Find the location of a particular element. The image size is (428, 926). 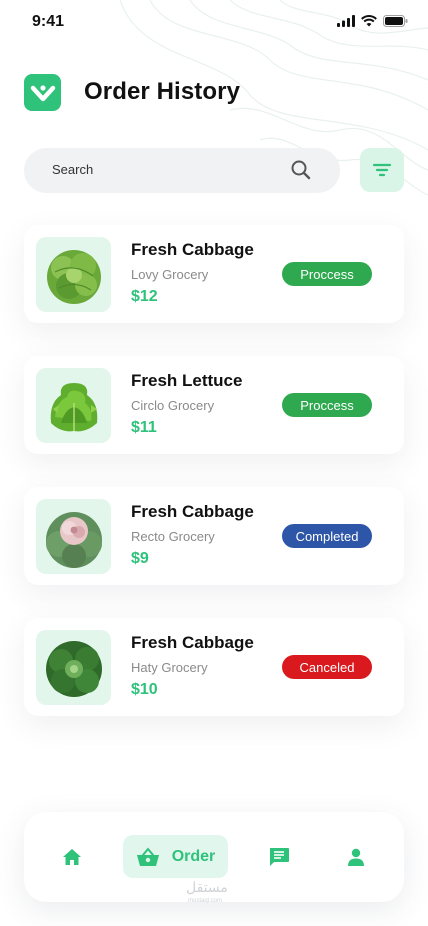

nav-profile is located at coordinates (356, 856).